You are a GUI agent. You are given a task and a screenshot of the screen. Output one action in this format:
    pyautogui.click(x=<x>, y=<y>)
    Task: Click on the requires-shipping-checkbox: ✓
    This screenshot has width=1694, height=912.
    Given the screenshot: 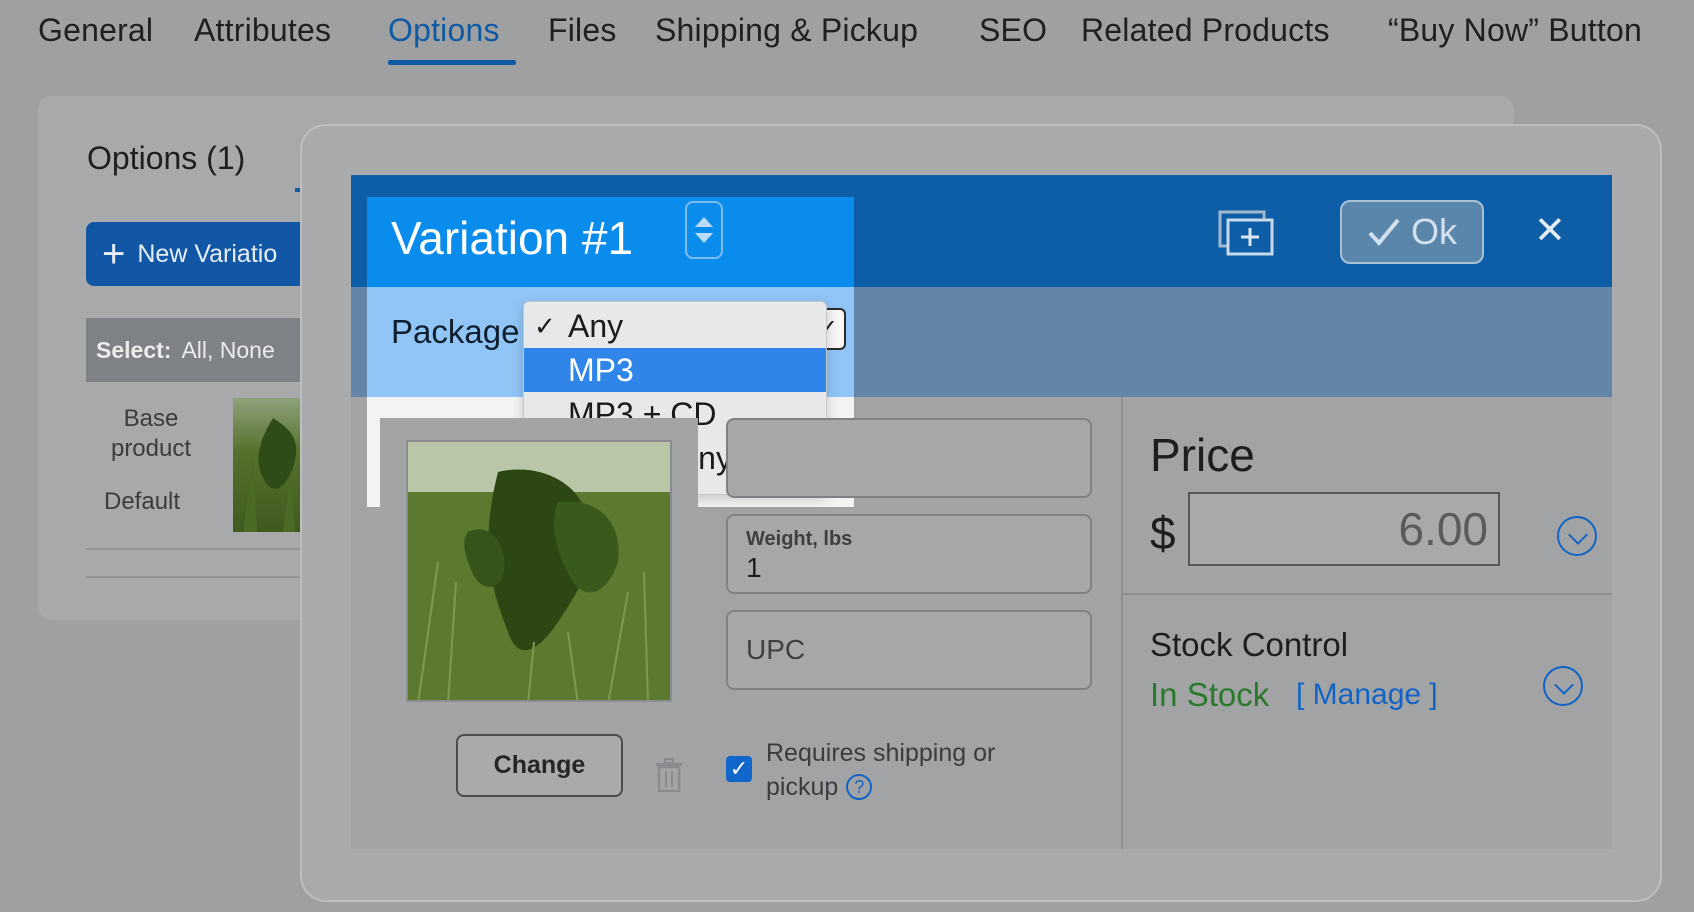 What is the action you would take?
    pyautogui.click(x=739, y=769)
    